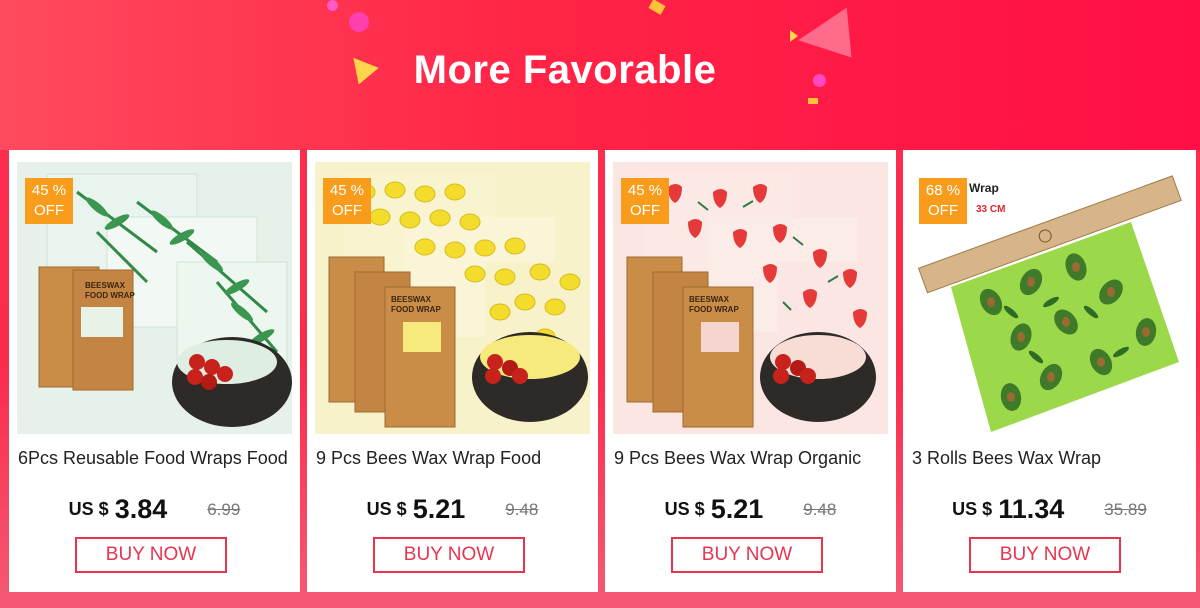 This screenshot has height=608, width=1200. Describe the element at coordinates (141, 509) in the screenshot. I see `sale-price: 3.84` at that location.